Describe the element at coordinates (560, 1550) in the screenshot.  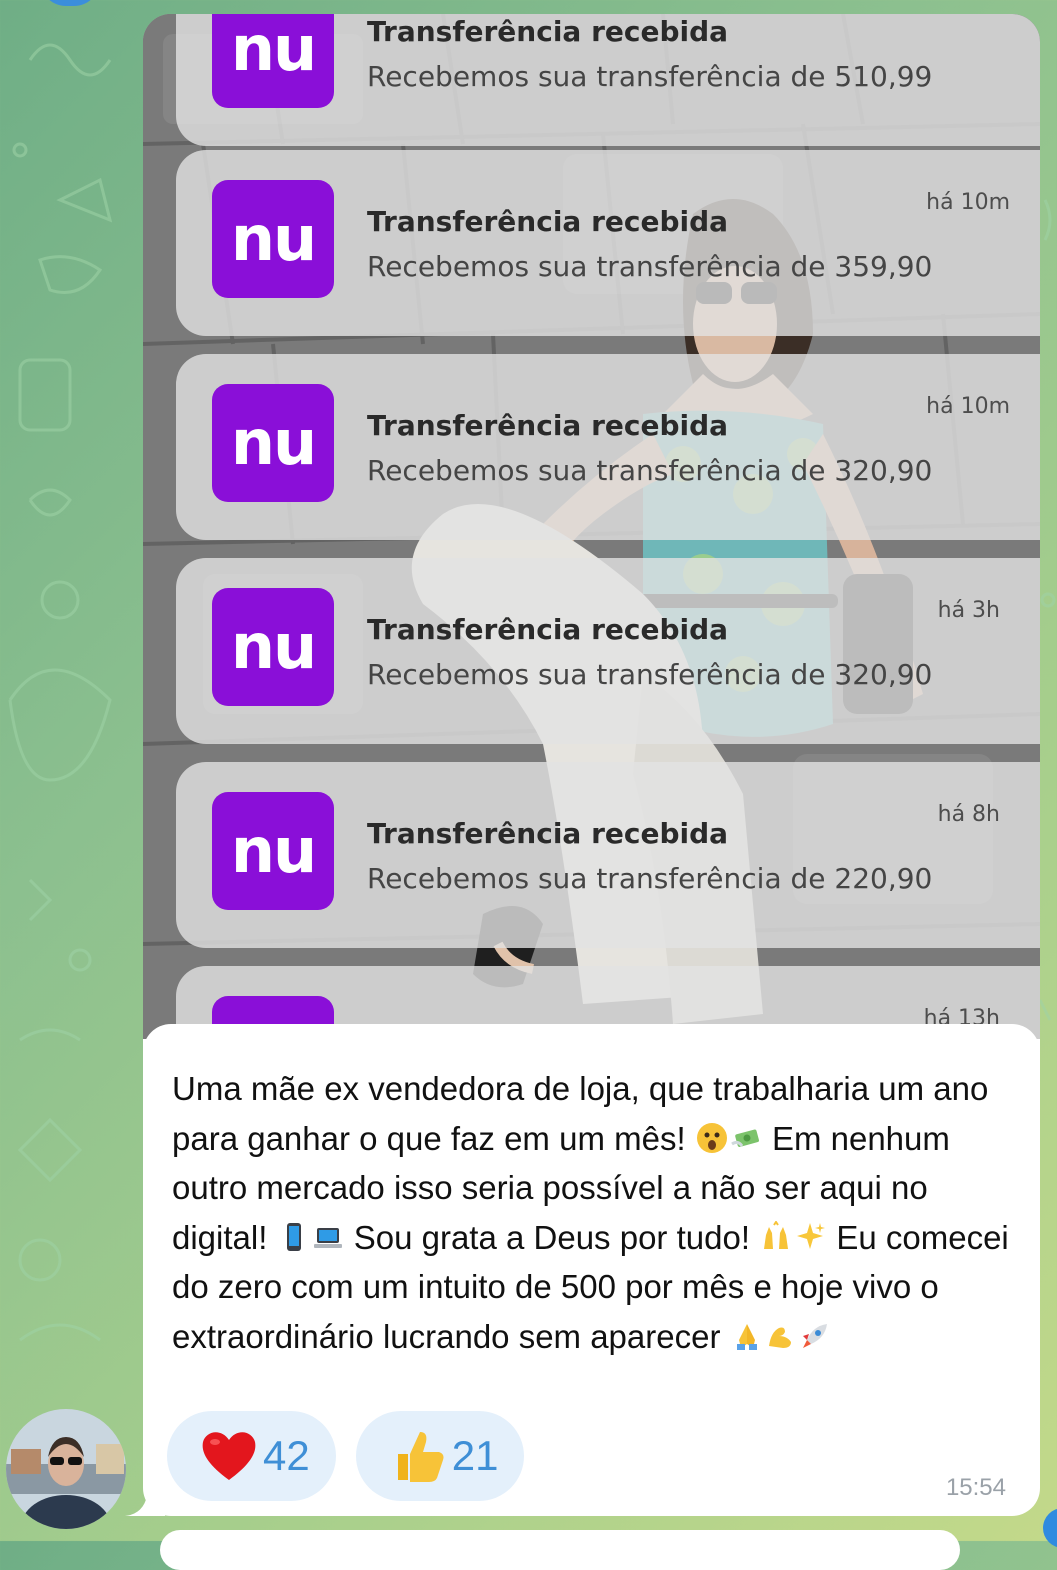
I see `next-message-bubble` at that location.